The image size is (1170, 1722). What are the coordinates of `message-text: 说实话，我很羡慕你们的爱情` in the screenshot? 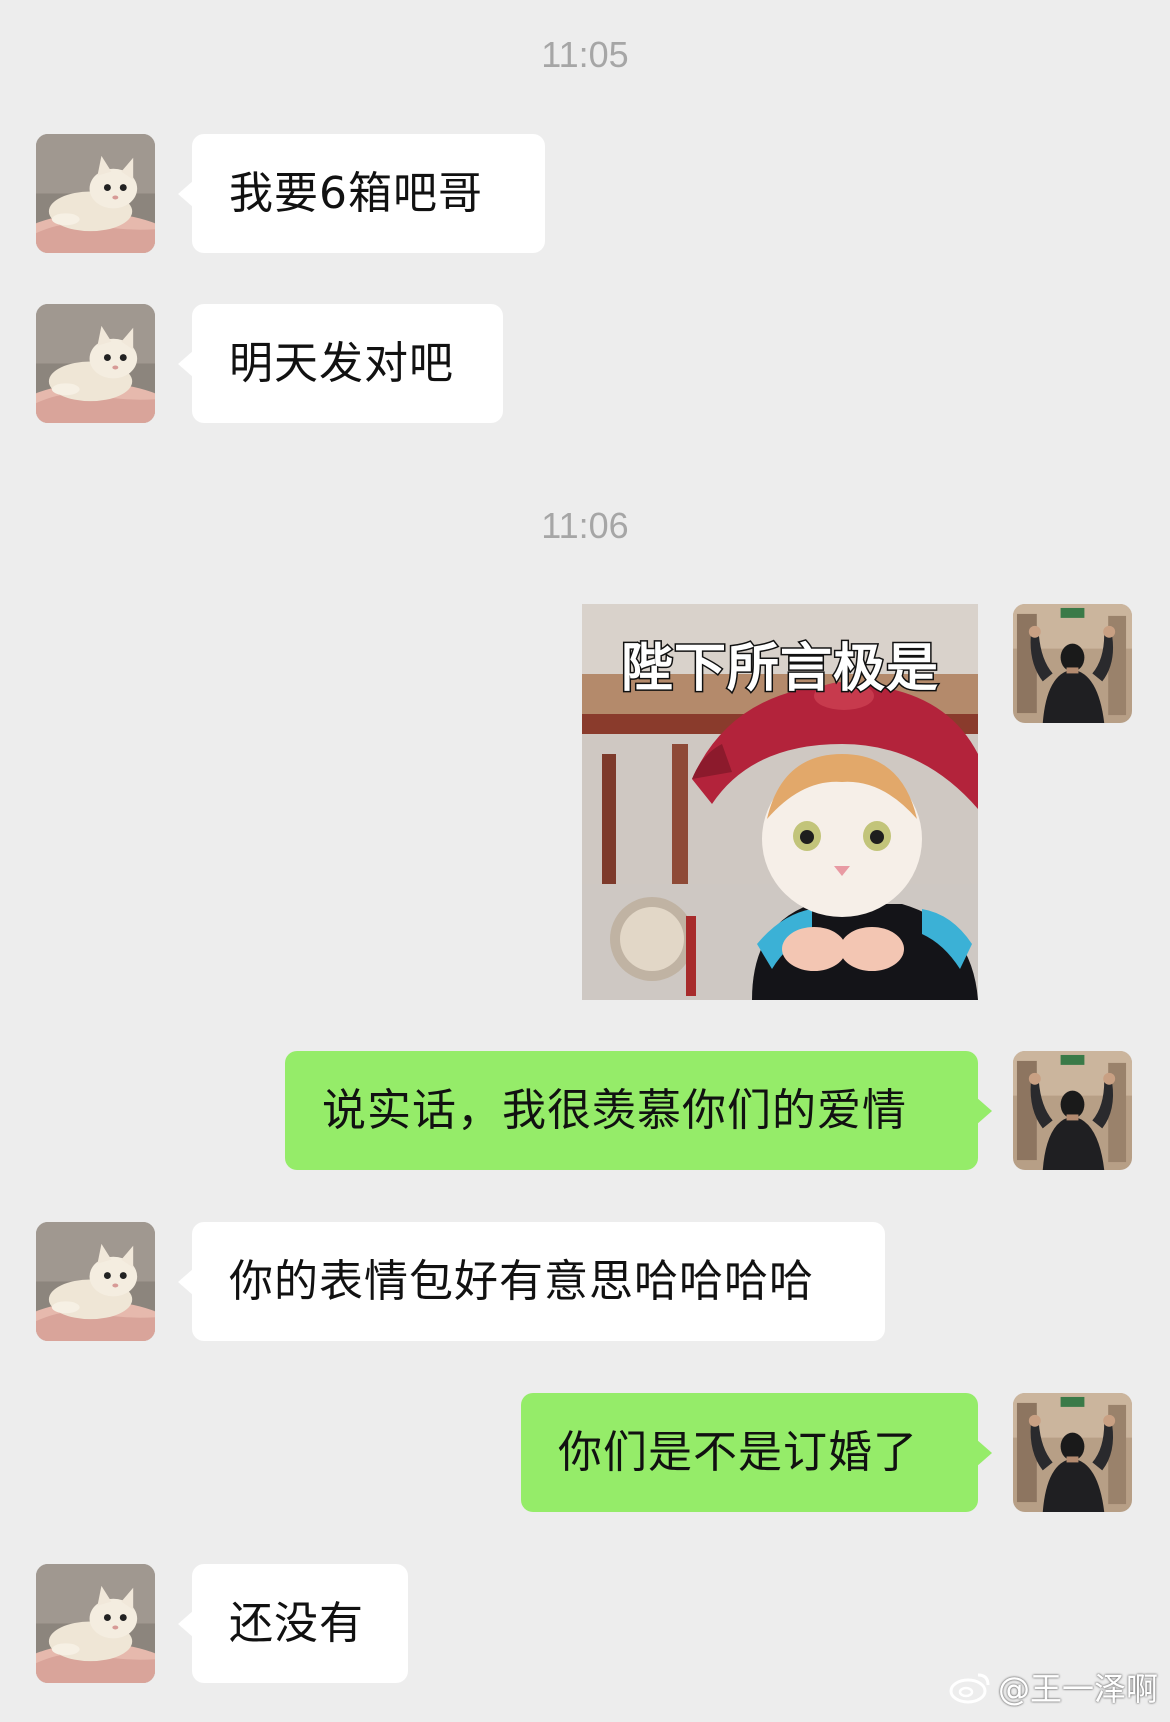 It's located at (614, 1110).